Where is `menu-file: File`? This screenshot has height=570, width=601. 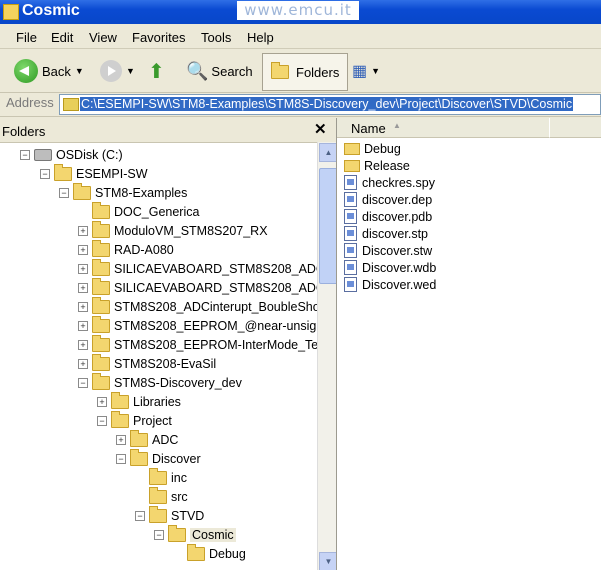 menu-file: File is located at coordinates (26, 37).